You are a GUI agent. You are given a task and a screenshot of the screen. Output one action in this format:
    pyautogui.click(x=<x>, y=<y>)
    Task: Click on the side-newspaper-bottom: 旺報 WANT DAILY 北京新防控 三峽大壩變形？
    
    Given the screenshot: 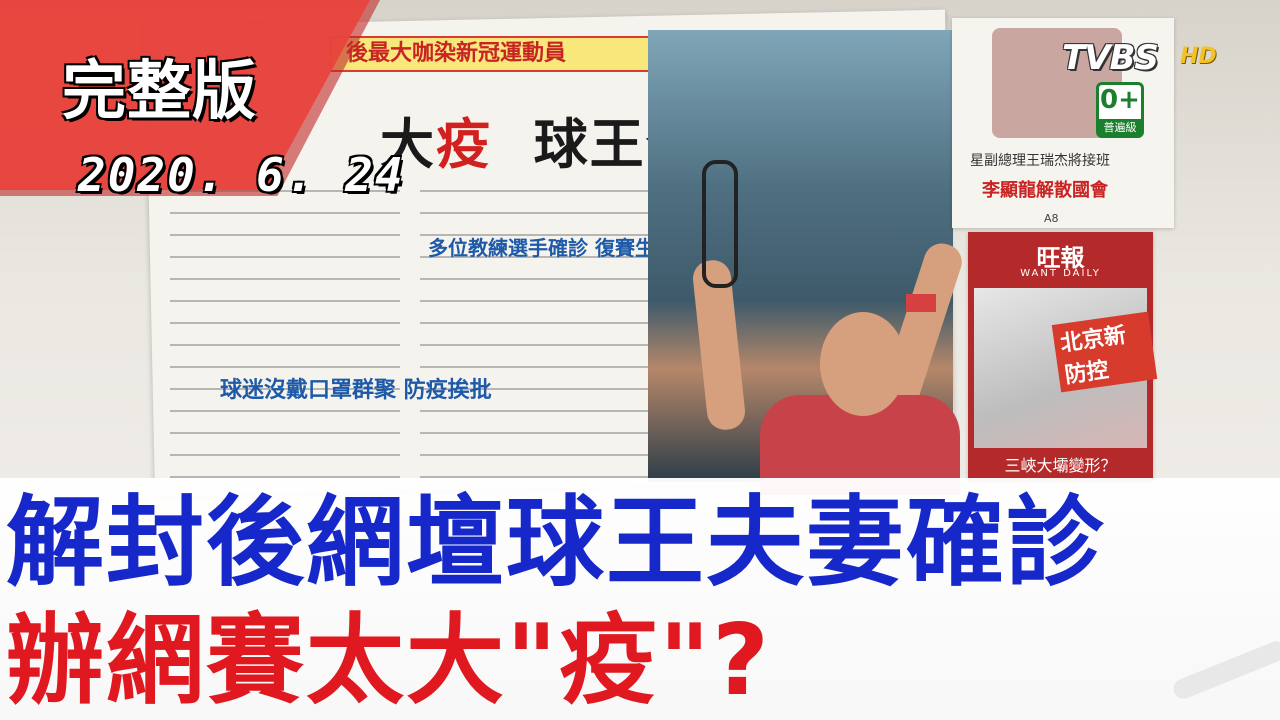 What is the action you would take?
    pyautogui.click(x=1063, y=357)
    